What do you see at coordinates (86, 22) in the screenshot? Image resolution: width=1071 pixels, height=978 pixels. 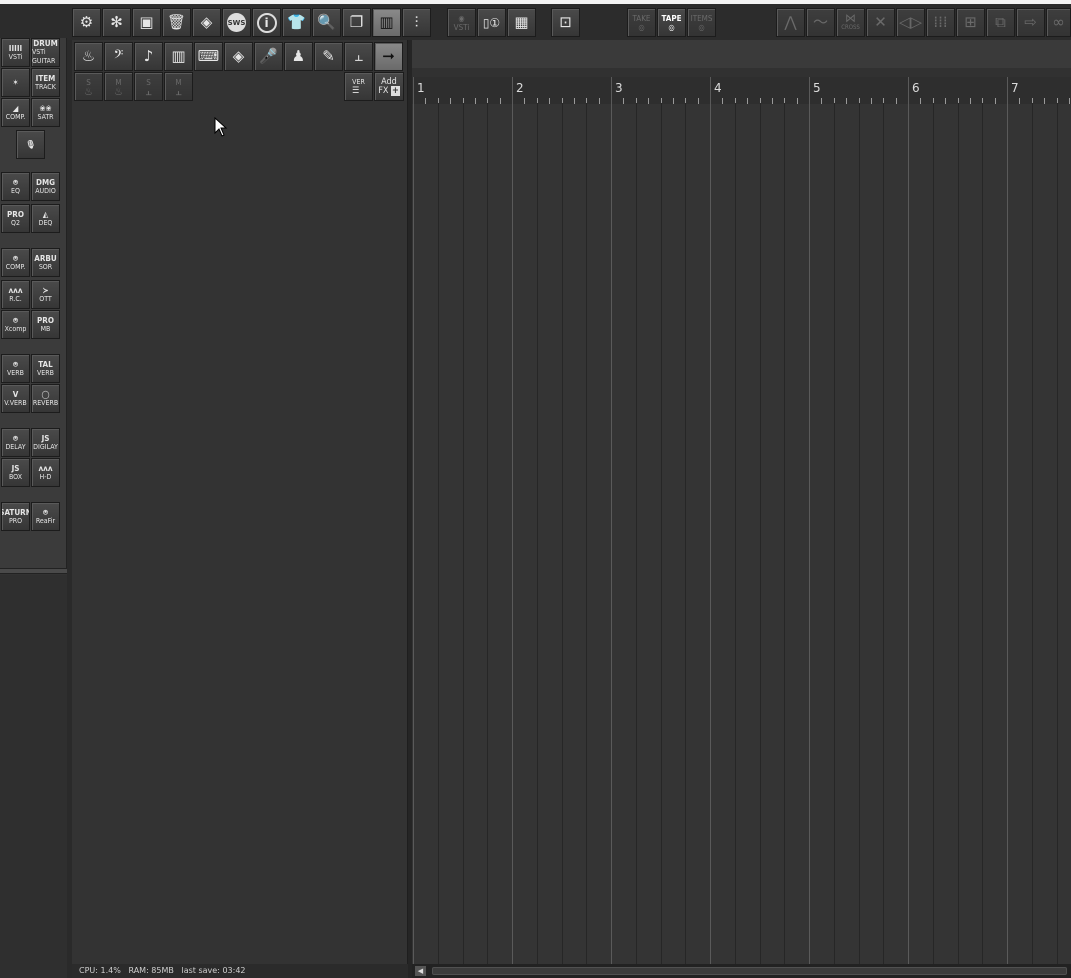 I see `gear-icon: ⚙` at bounding box center [86, 22].